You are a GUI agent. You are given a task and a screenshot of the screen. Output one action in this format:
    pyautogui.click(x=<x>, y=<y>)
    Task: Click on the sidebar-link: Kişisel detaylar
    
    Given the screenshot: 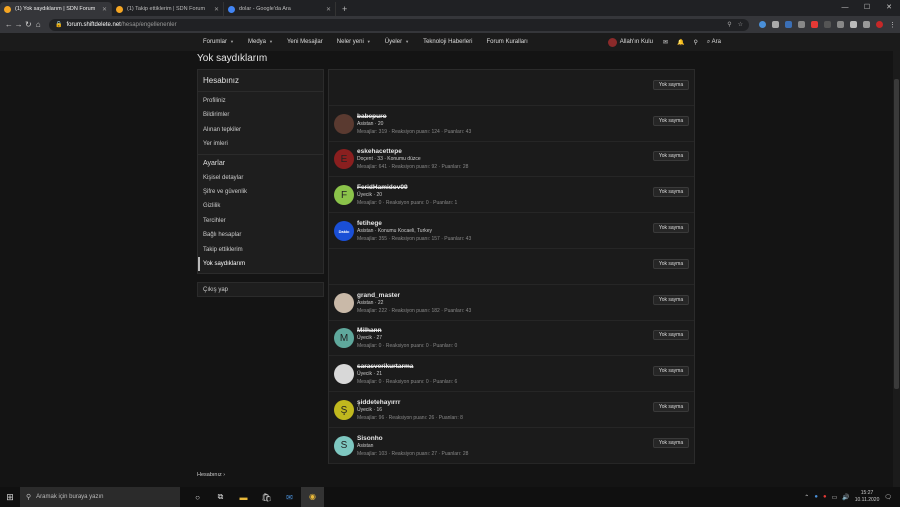 What is the action you would take?
    pyautogui.click(x=260, y=178)
    